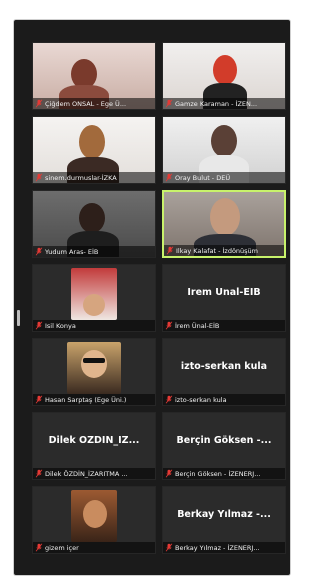  I want to click on participant-tile-active-speaker: Ilkay Kalafat - İzdönüşüm, so click(224, 224).